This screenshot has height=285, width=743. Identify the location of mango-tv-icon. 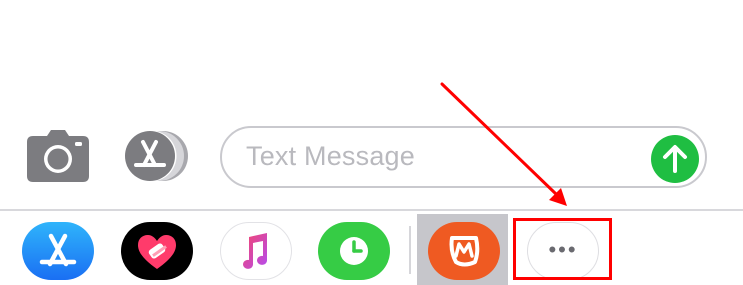
(464, 251).